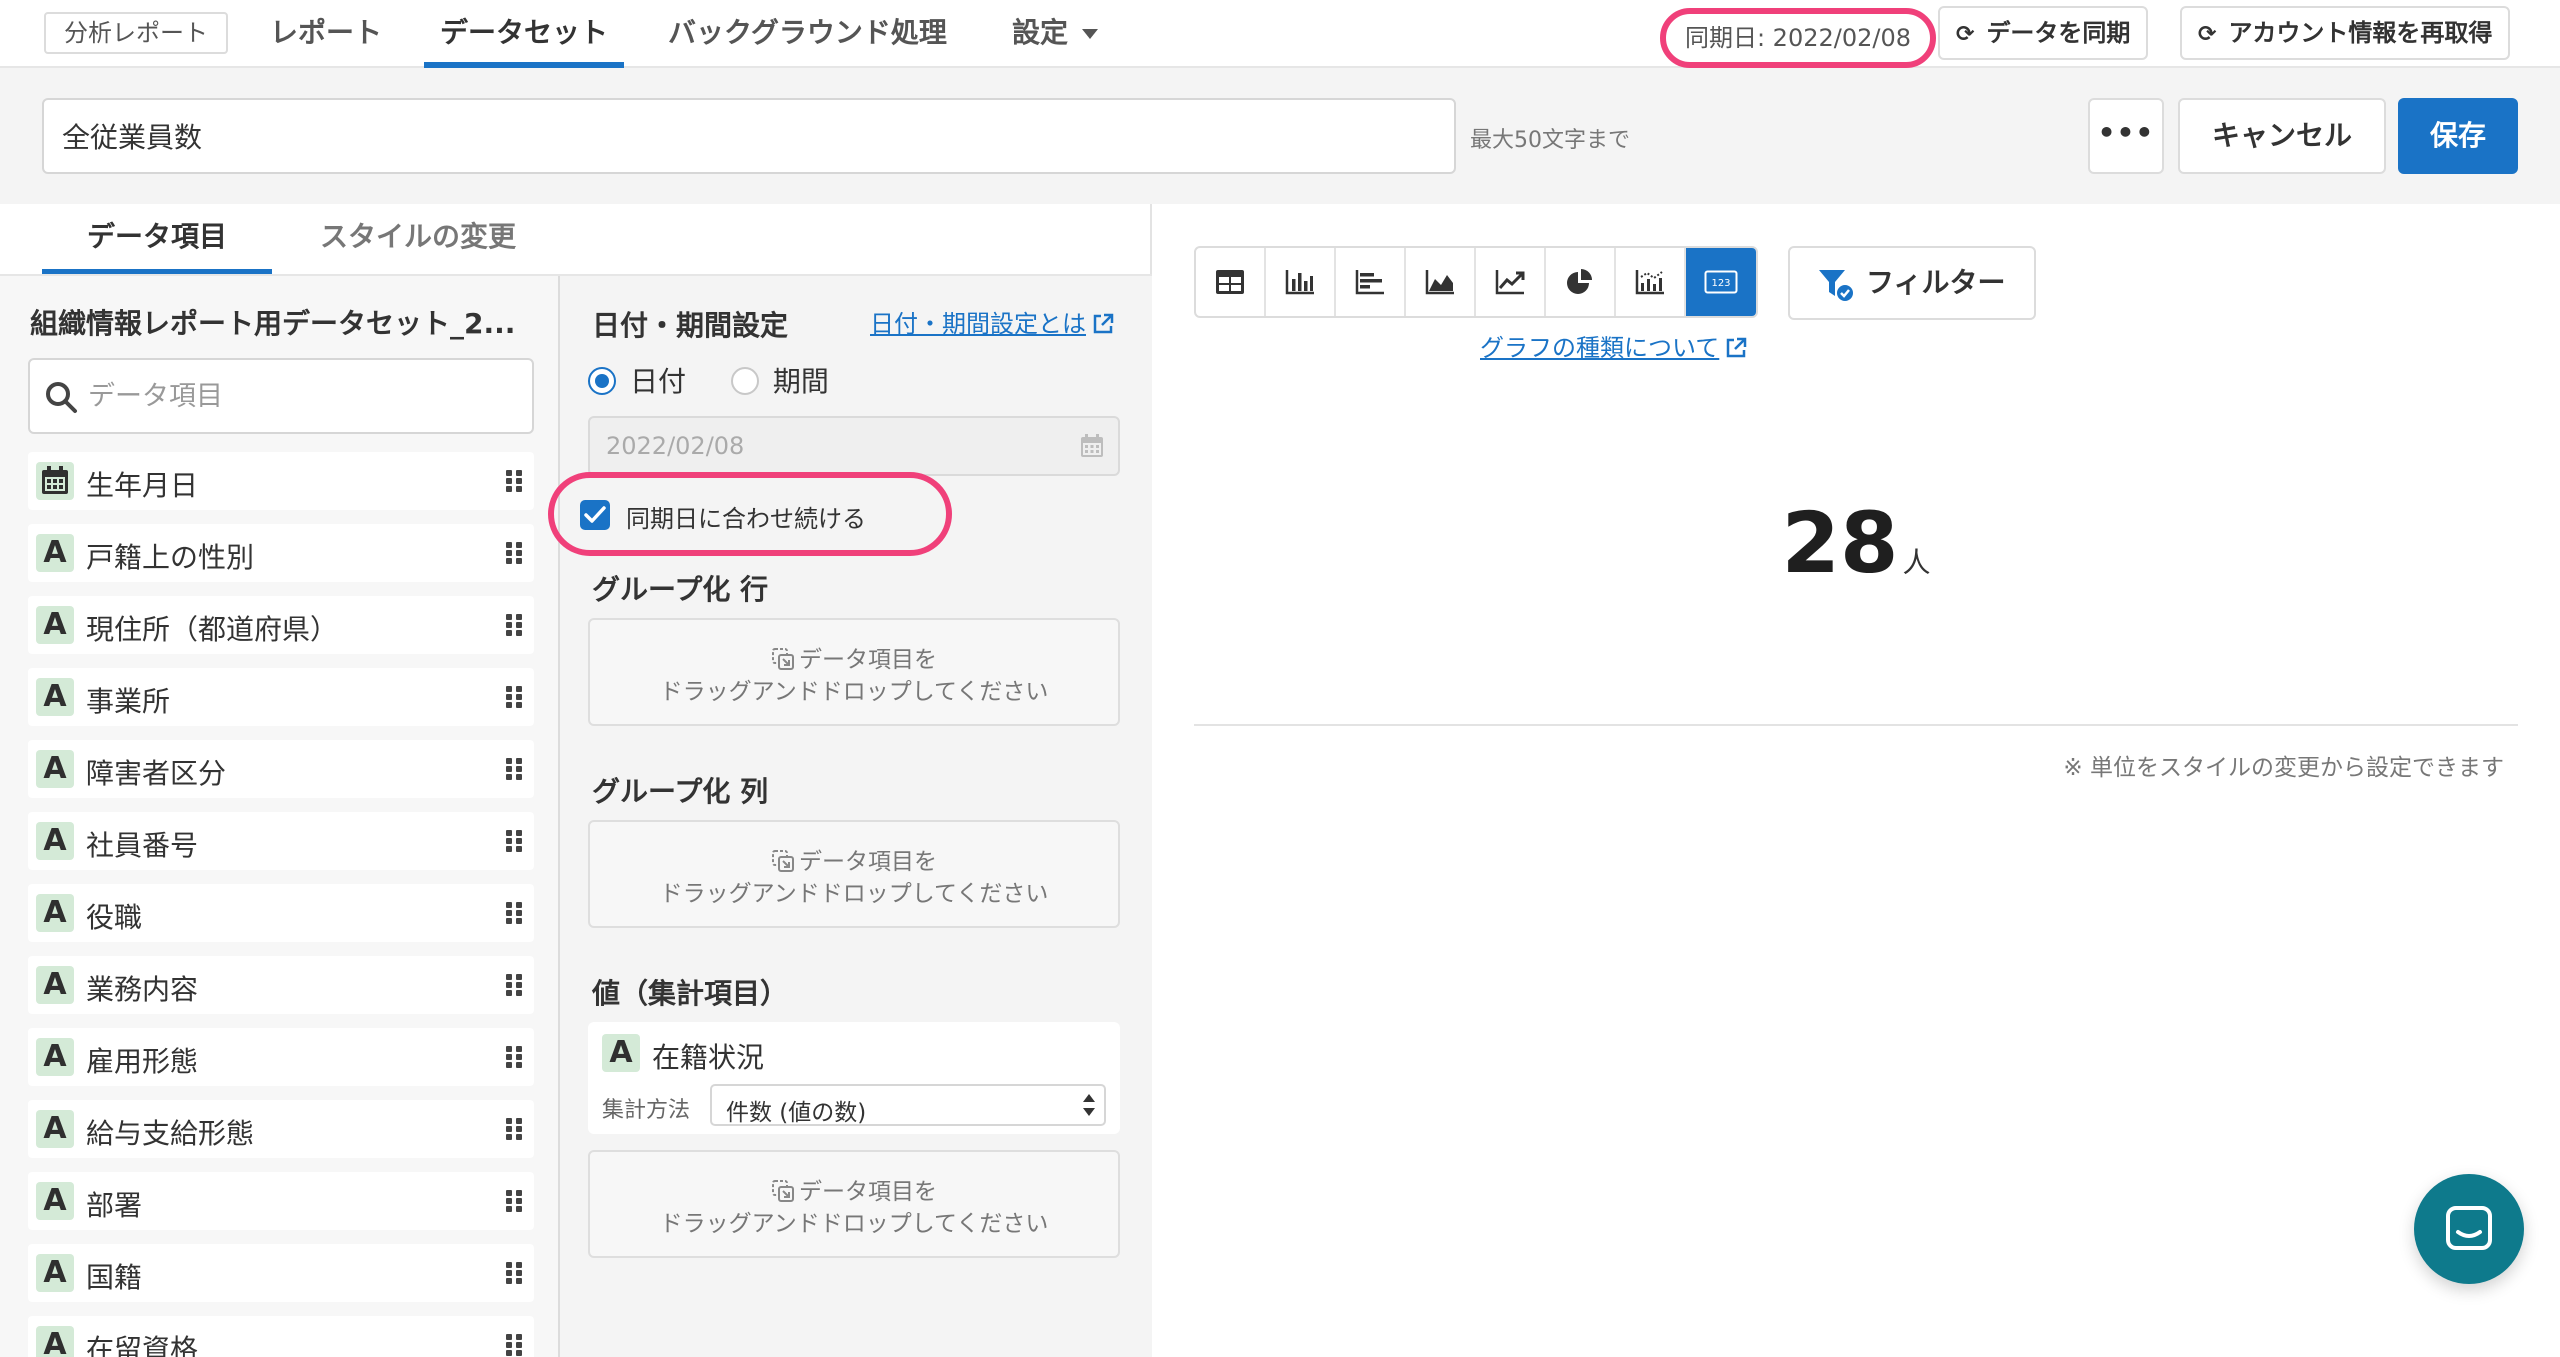  I want to click on chart-type-pie-button, so click(1581, 282).